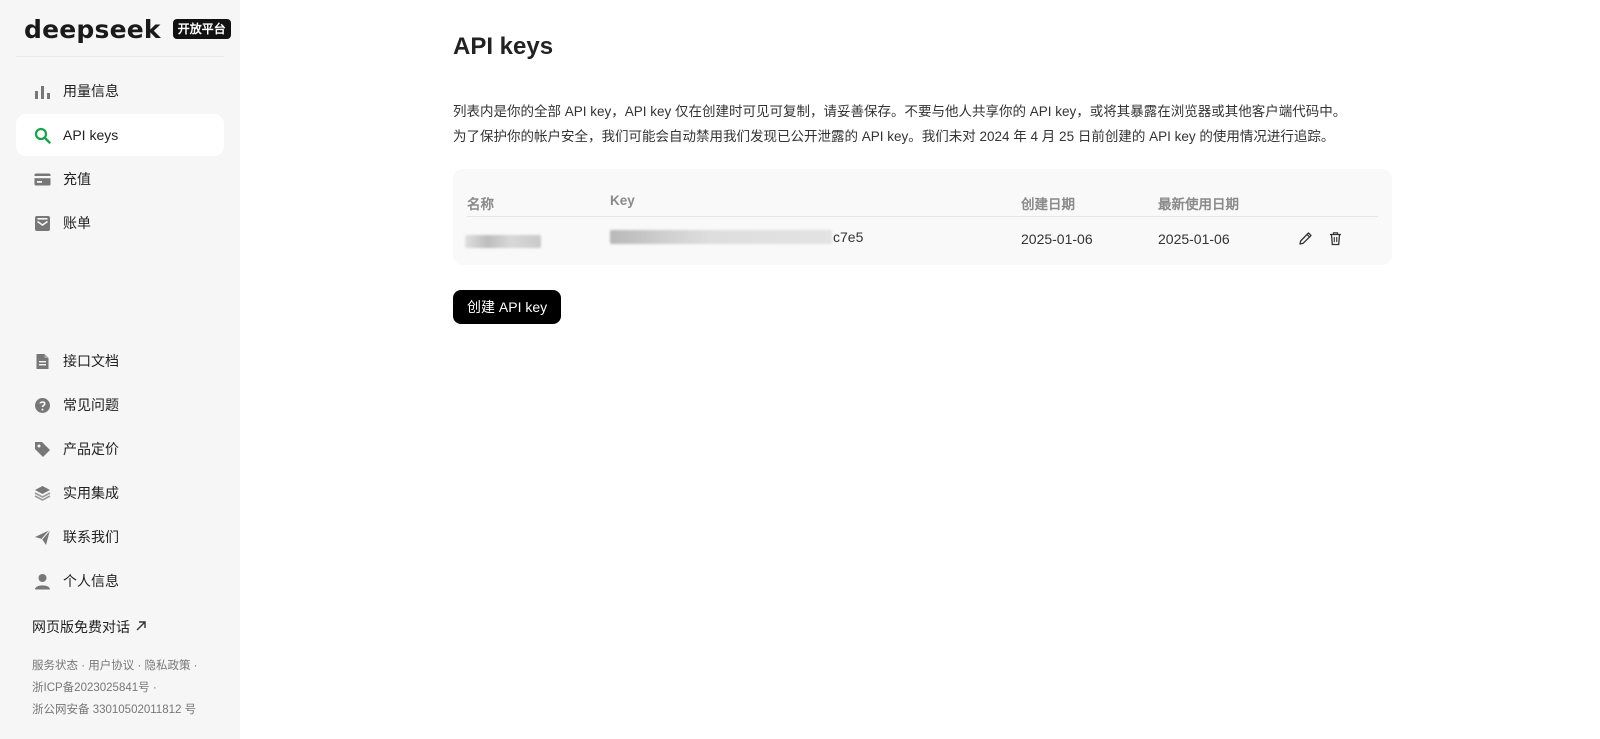  I want to click on divider, so click(120, 56).